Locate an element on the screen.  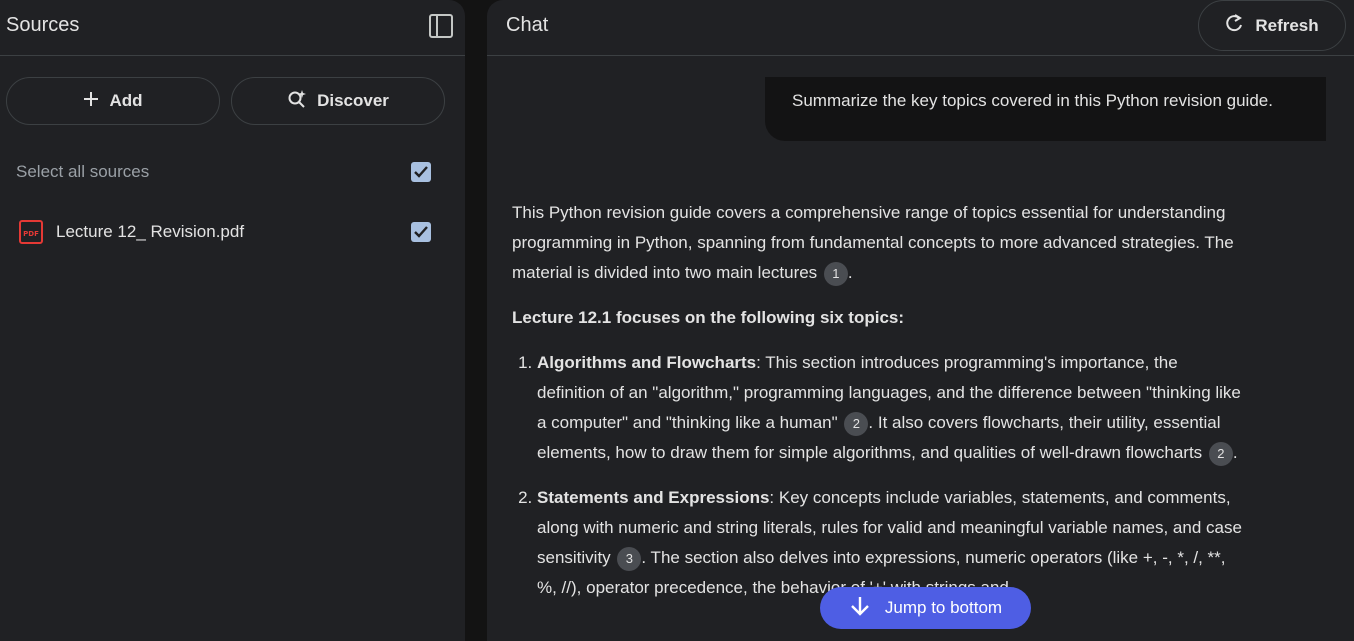
plus-icon is located at coordinates (91, 101).